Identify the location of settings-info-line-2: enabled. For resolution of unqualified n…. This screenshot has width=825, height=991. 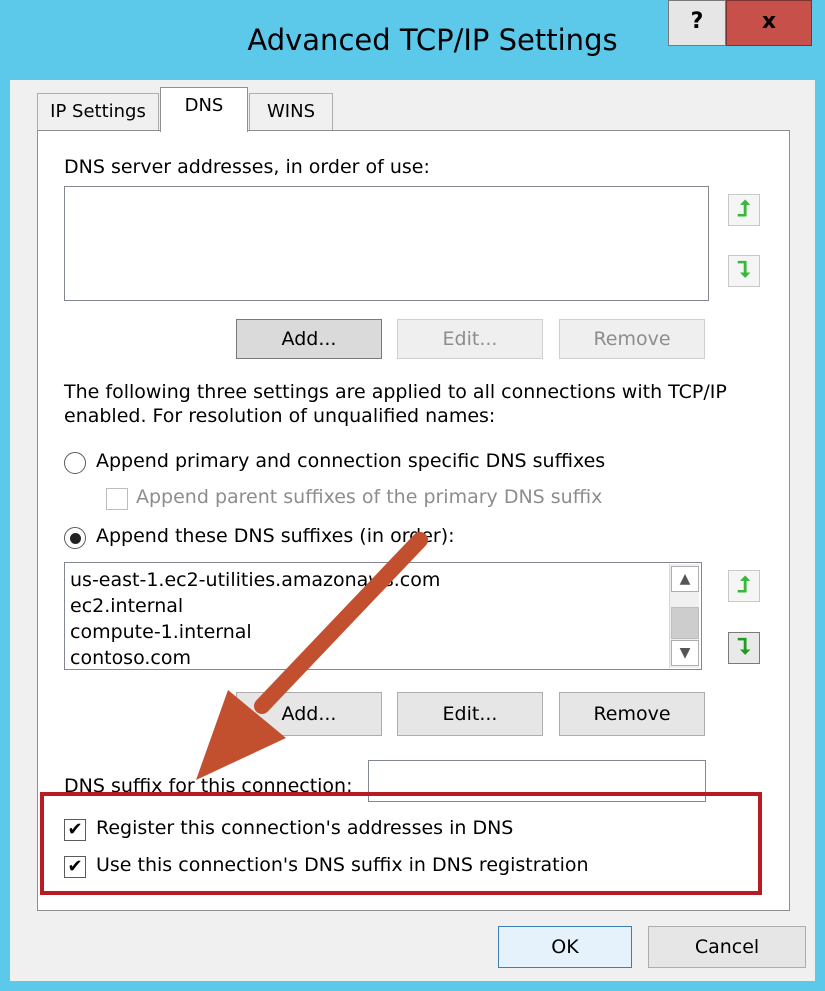
(280, 416).